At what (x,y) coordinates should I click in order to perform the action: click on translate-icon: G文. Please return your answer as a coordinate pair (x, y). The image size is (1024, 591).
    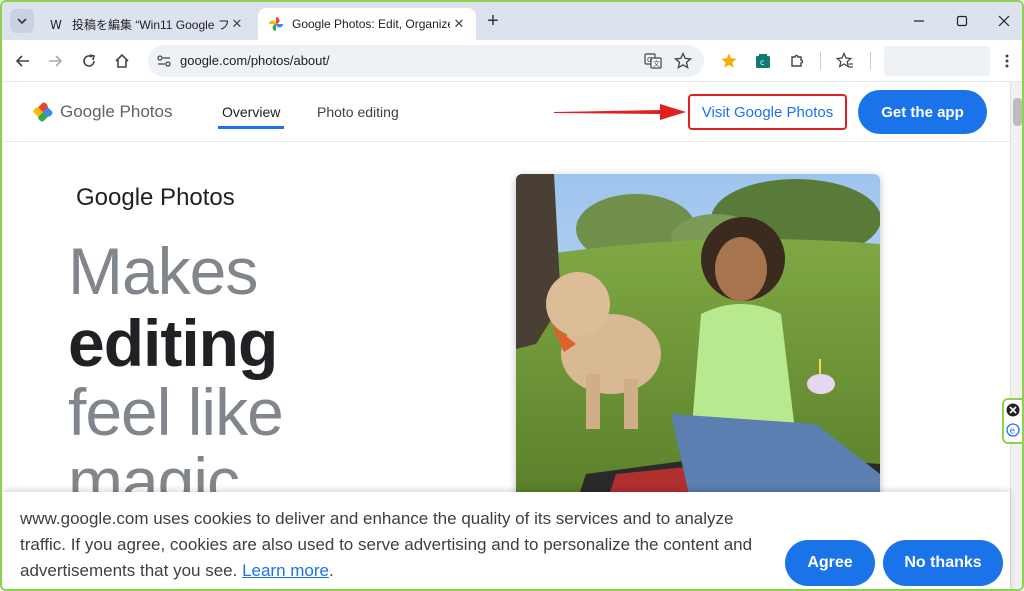
    Looking at the image, I should click on (653, 63).